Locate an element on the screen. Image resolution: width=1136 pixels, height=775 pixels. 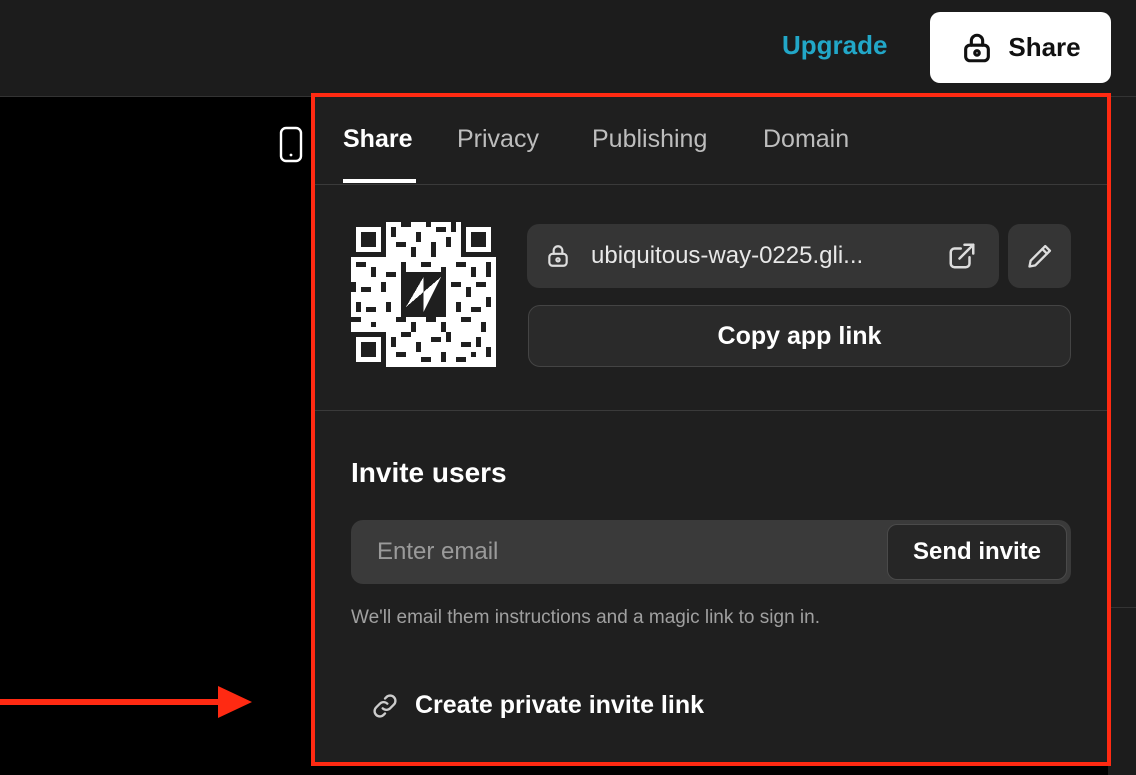
phone-icon is located at coordinates (291, 144).